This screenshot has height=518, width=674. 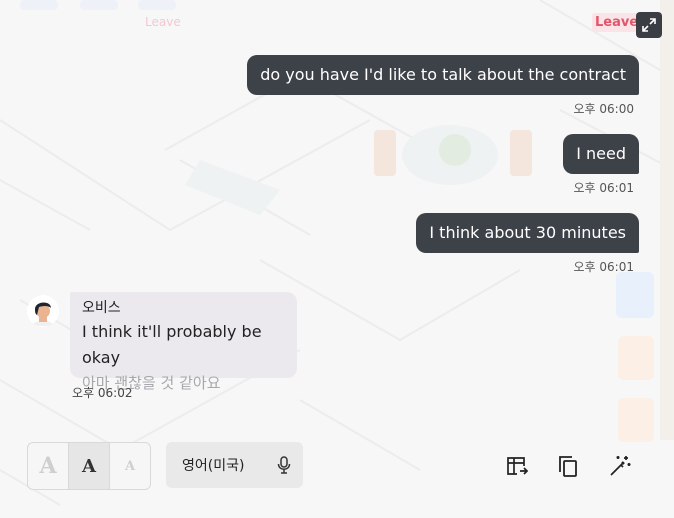 I want to click on faded-leave-label: Leave, so click(x=163, y=22).